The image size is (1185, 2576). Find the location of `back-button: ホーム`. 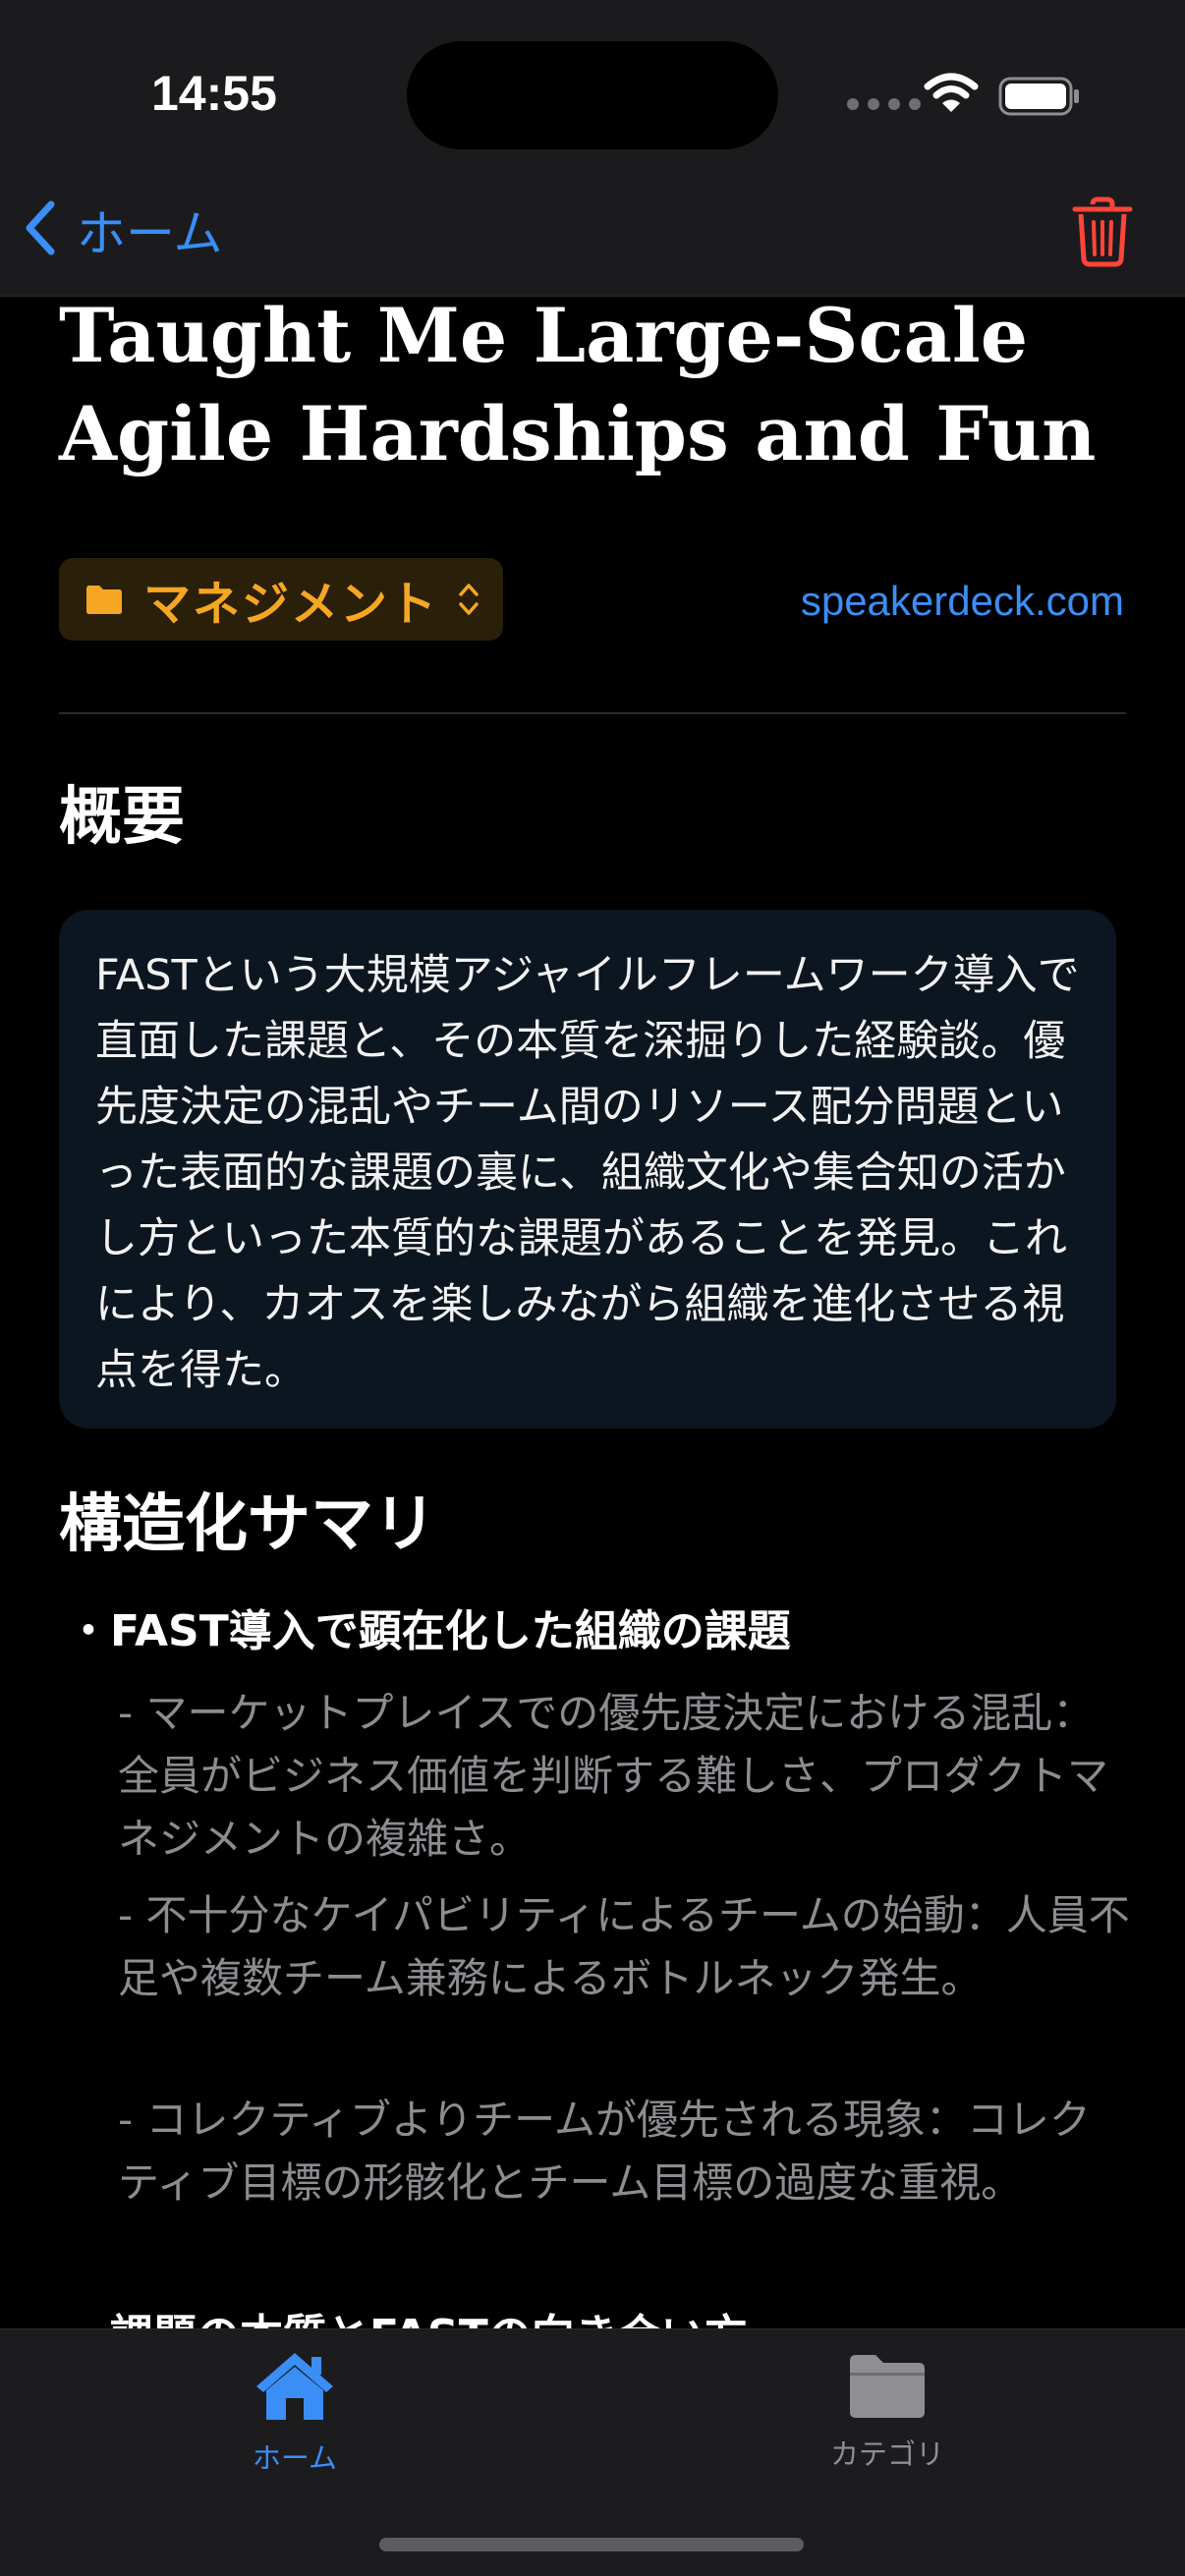

back-button: ホーム is located at coordinates (123, 230).